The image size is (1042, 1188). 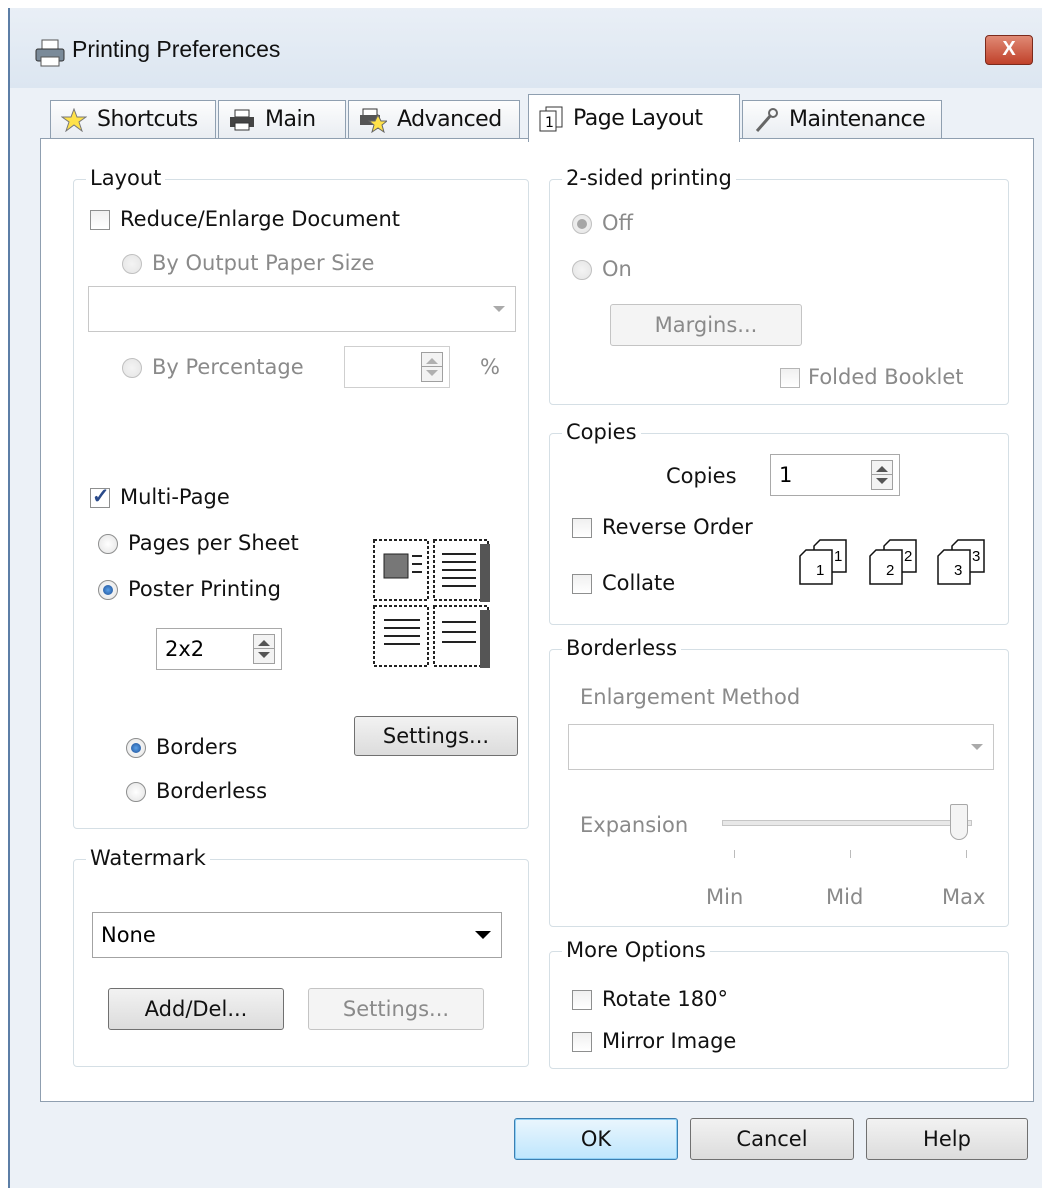 What do you see at coordinates (397, 367) in the screenshot?
I see `percentage-spinner` at bounding box center [397, 367].